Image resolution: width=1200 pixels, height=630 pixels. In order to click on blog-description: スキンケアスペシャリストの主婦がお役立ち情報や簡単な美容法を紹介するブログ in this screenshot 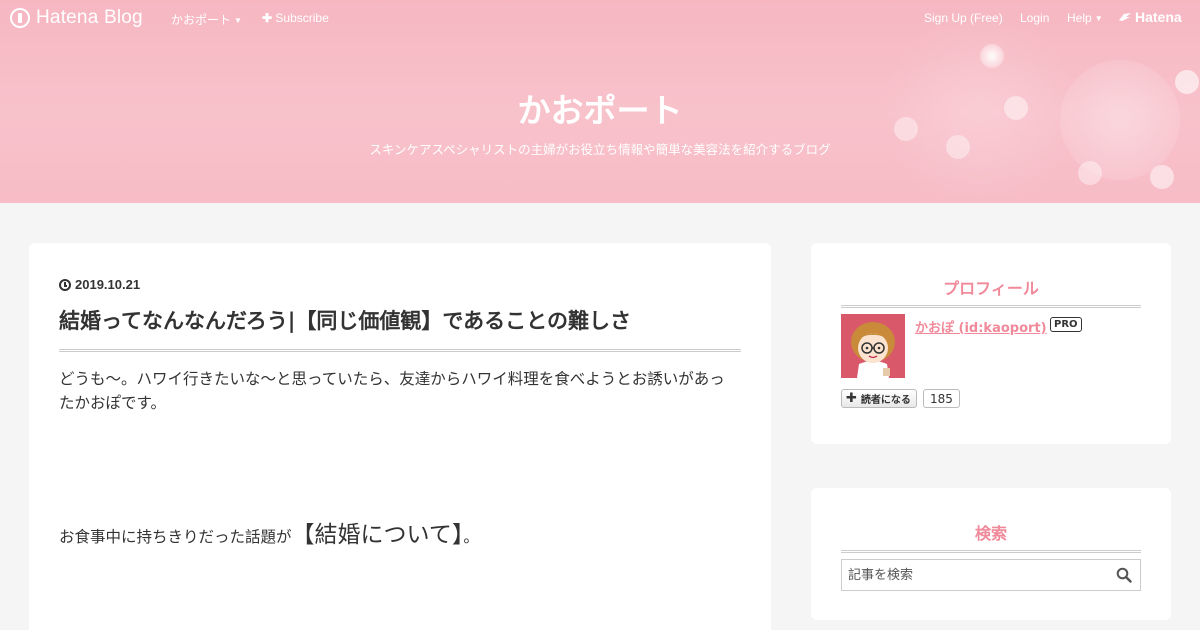, I will do `click(600, 149)`.